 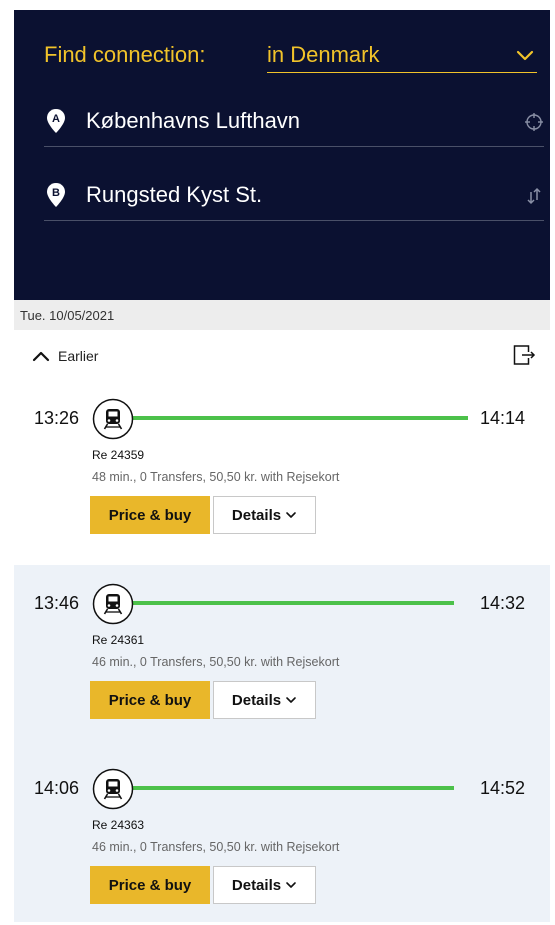 What do you see at coordinates (282, 354) in the screenshot?
I see `earlier-row: Earlier` at bounding box center [282, 354].